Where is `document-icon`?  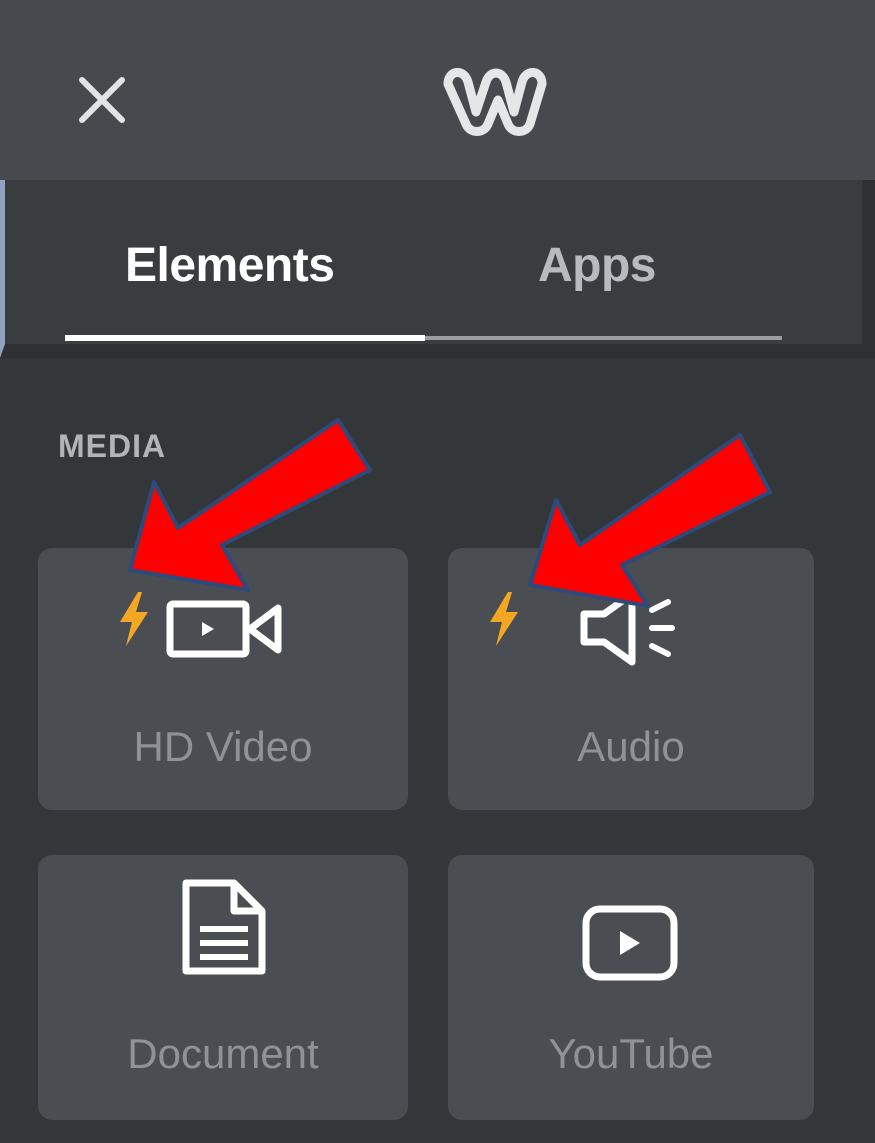 document-icon is located at coordinates (224, 927).